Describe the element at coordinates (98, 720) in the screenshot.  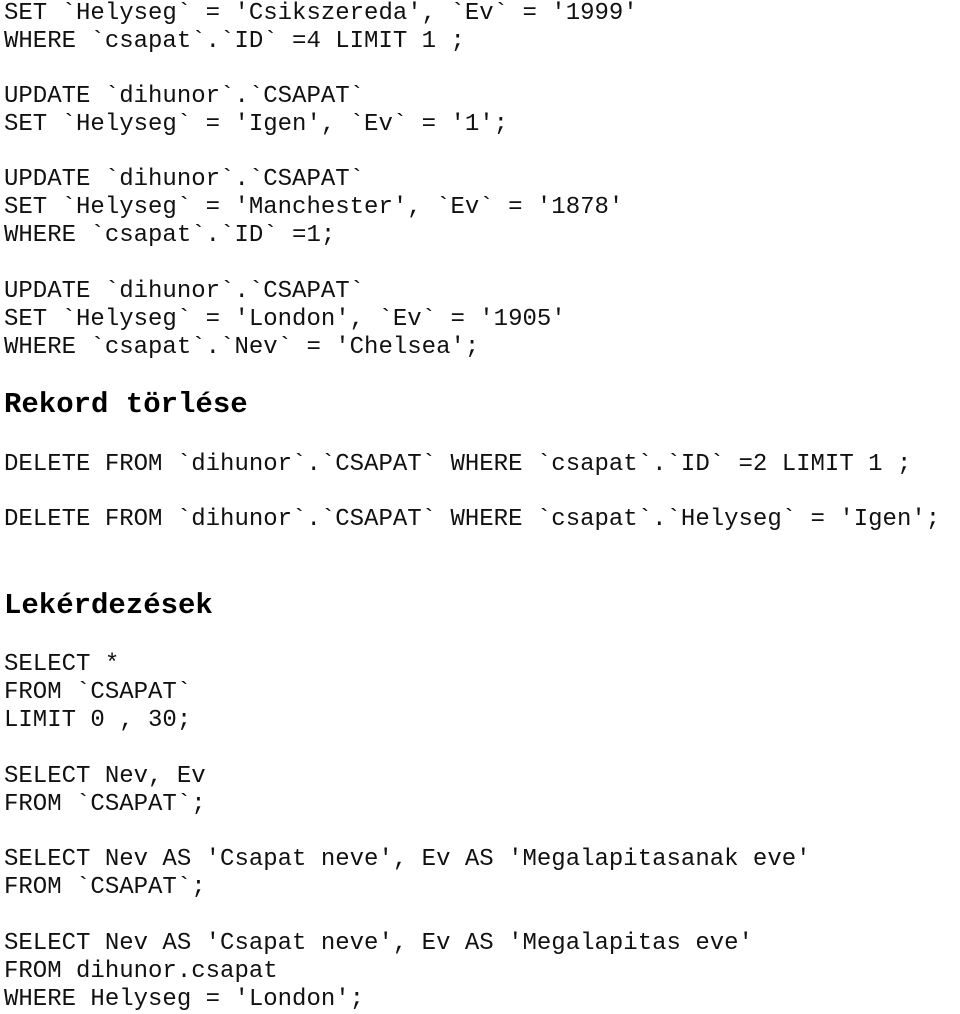
I see `code-line: LIMIT 0 , 30;` at that location.